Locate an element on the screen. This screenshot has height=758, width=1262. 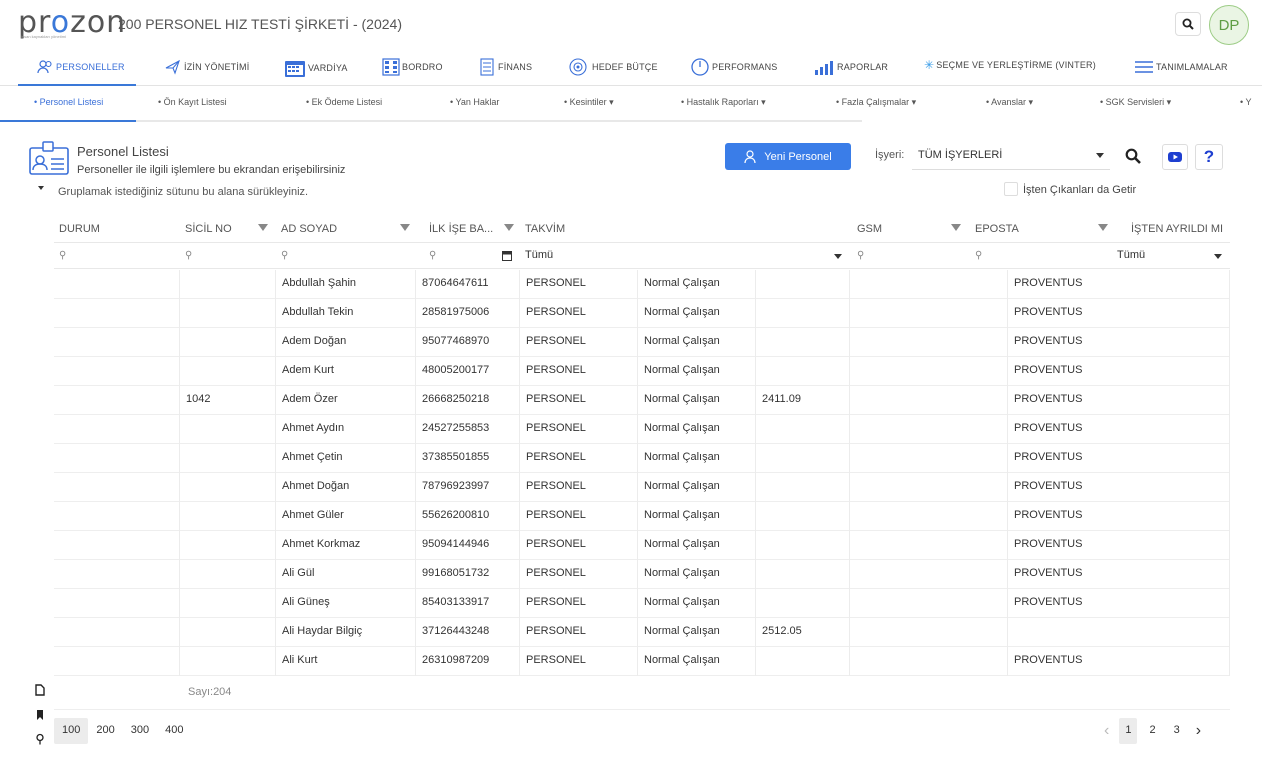
personnel-card-icon is located at coordinates (49, 158).